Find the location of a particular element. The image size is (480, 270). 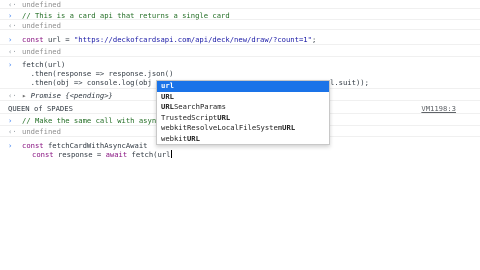

text-cursor is located at coordinates (171, 154).